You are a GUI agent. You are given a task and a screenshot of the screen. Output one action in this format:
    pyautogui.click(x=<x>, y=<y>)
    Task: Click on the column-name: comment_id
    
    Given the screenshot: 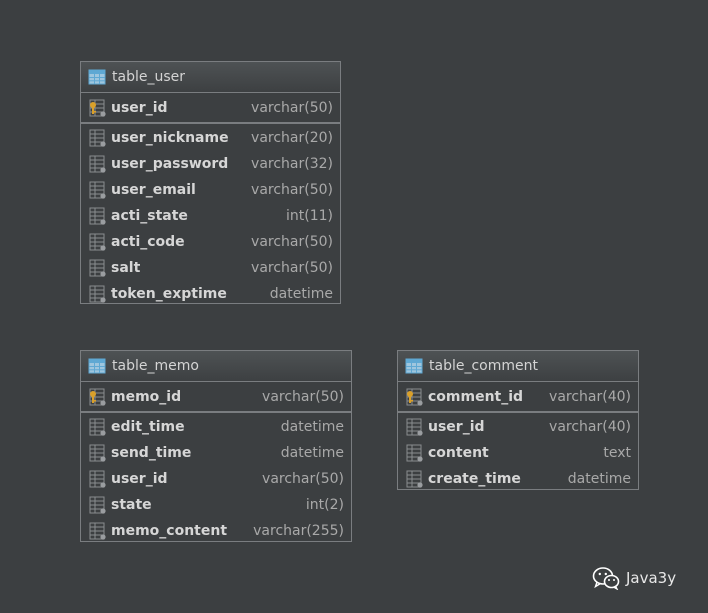 What is the action you would take?
    pyautogui.click(x=476, y=397)
    